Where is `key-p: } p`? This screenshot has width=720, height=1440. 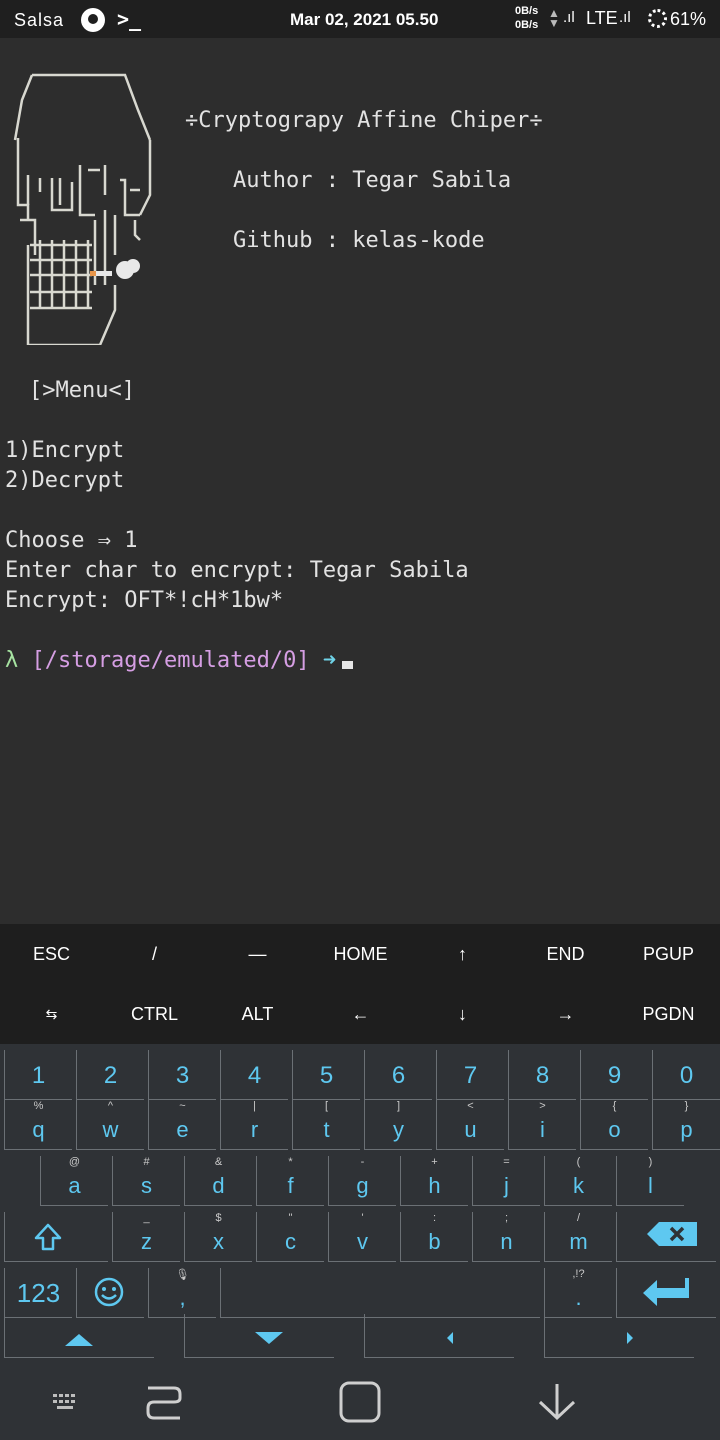 key-p: } p is located at coordinates (686, 1125).